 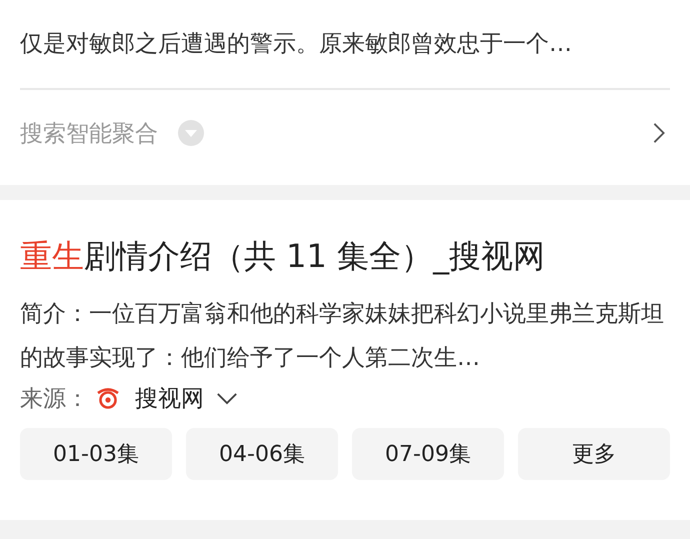 I want to click on chevron-right-icon, so click(x=659, y=133).